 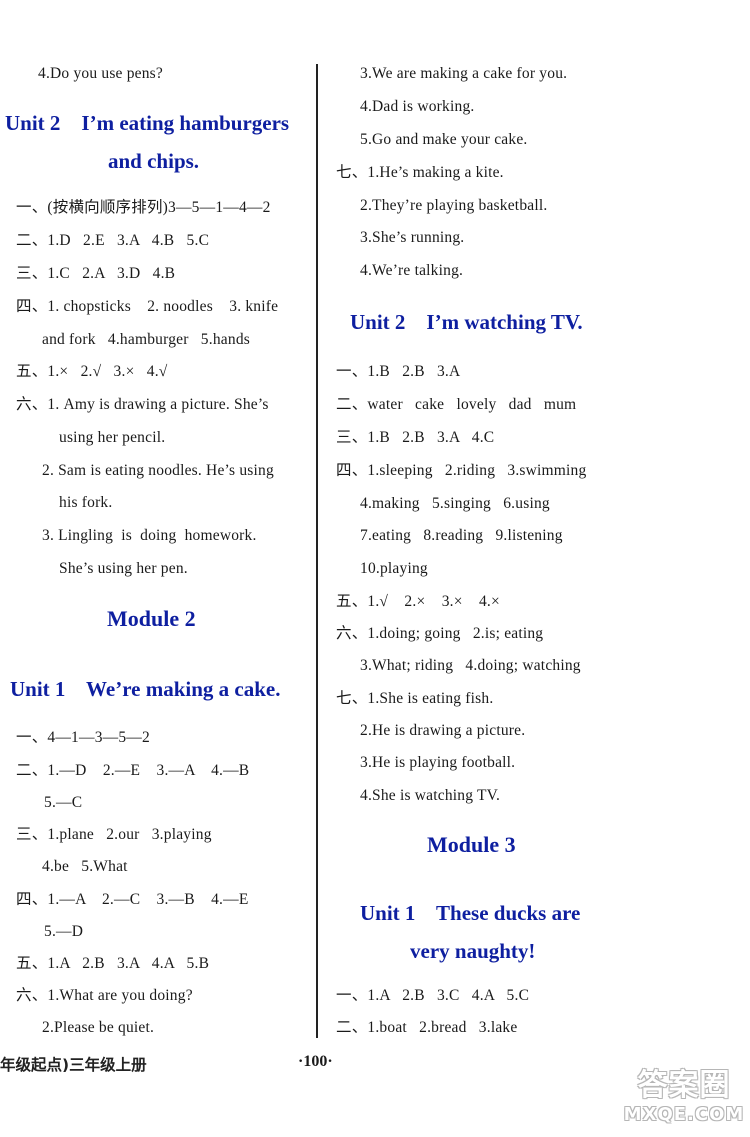 I want to click on answer-line: 4.making 5.singing 6.using, so click(x=455, y=503).